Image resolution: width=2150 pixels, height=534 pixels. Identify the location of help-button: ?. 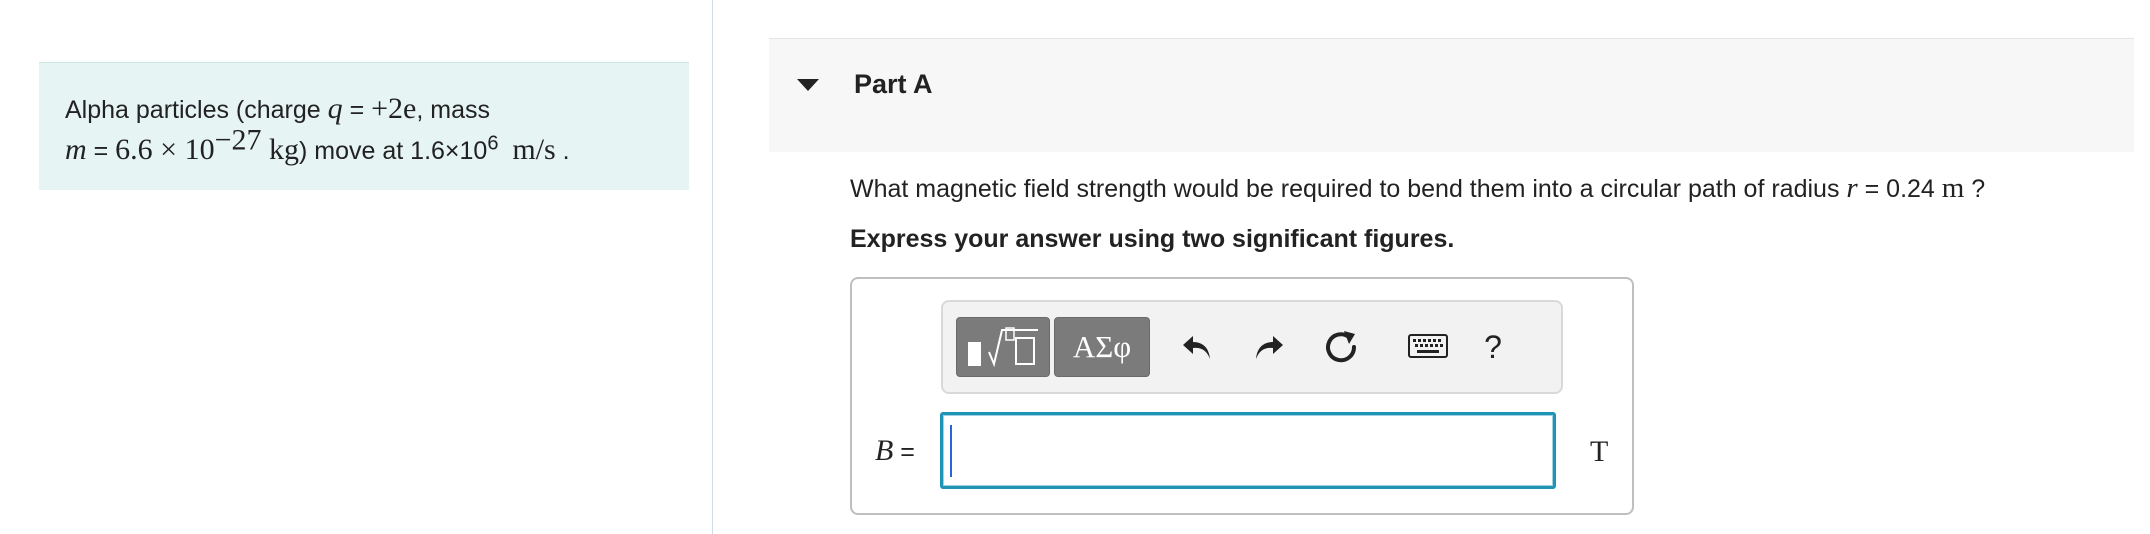
(1493, 347).